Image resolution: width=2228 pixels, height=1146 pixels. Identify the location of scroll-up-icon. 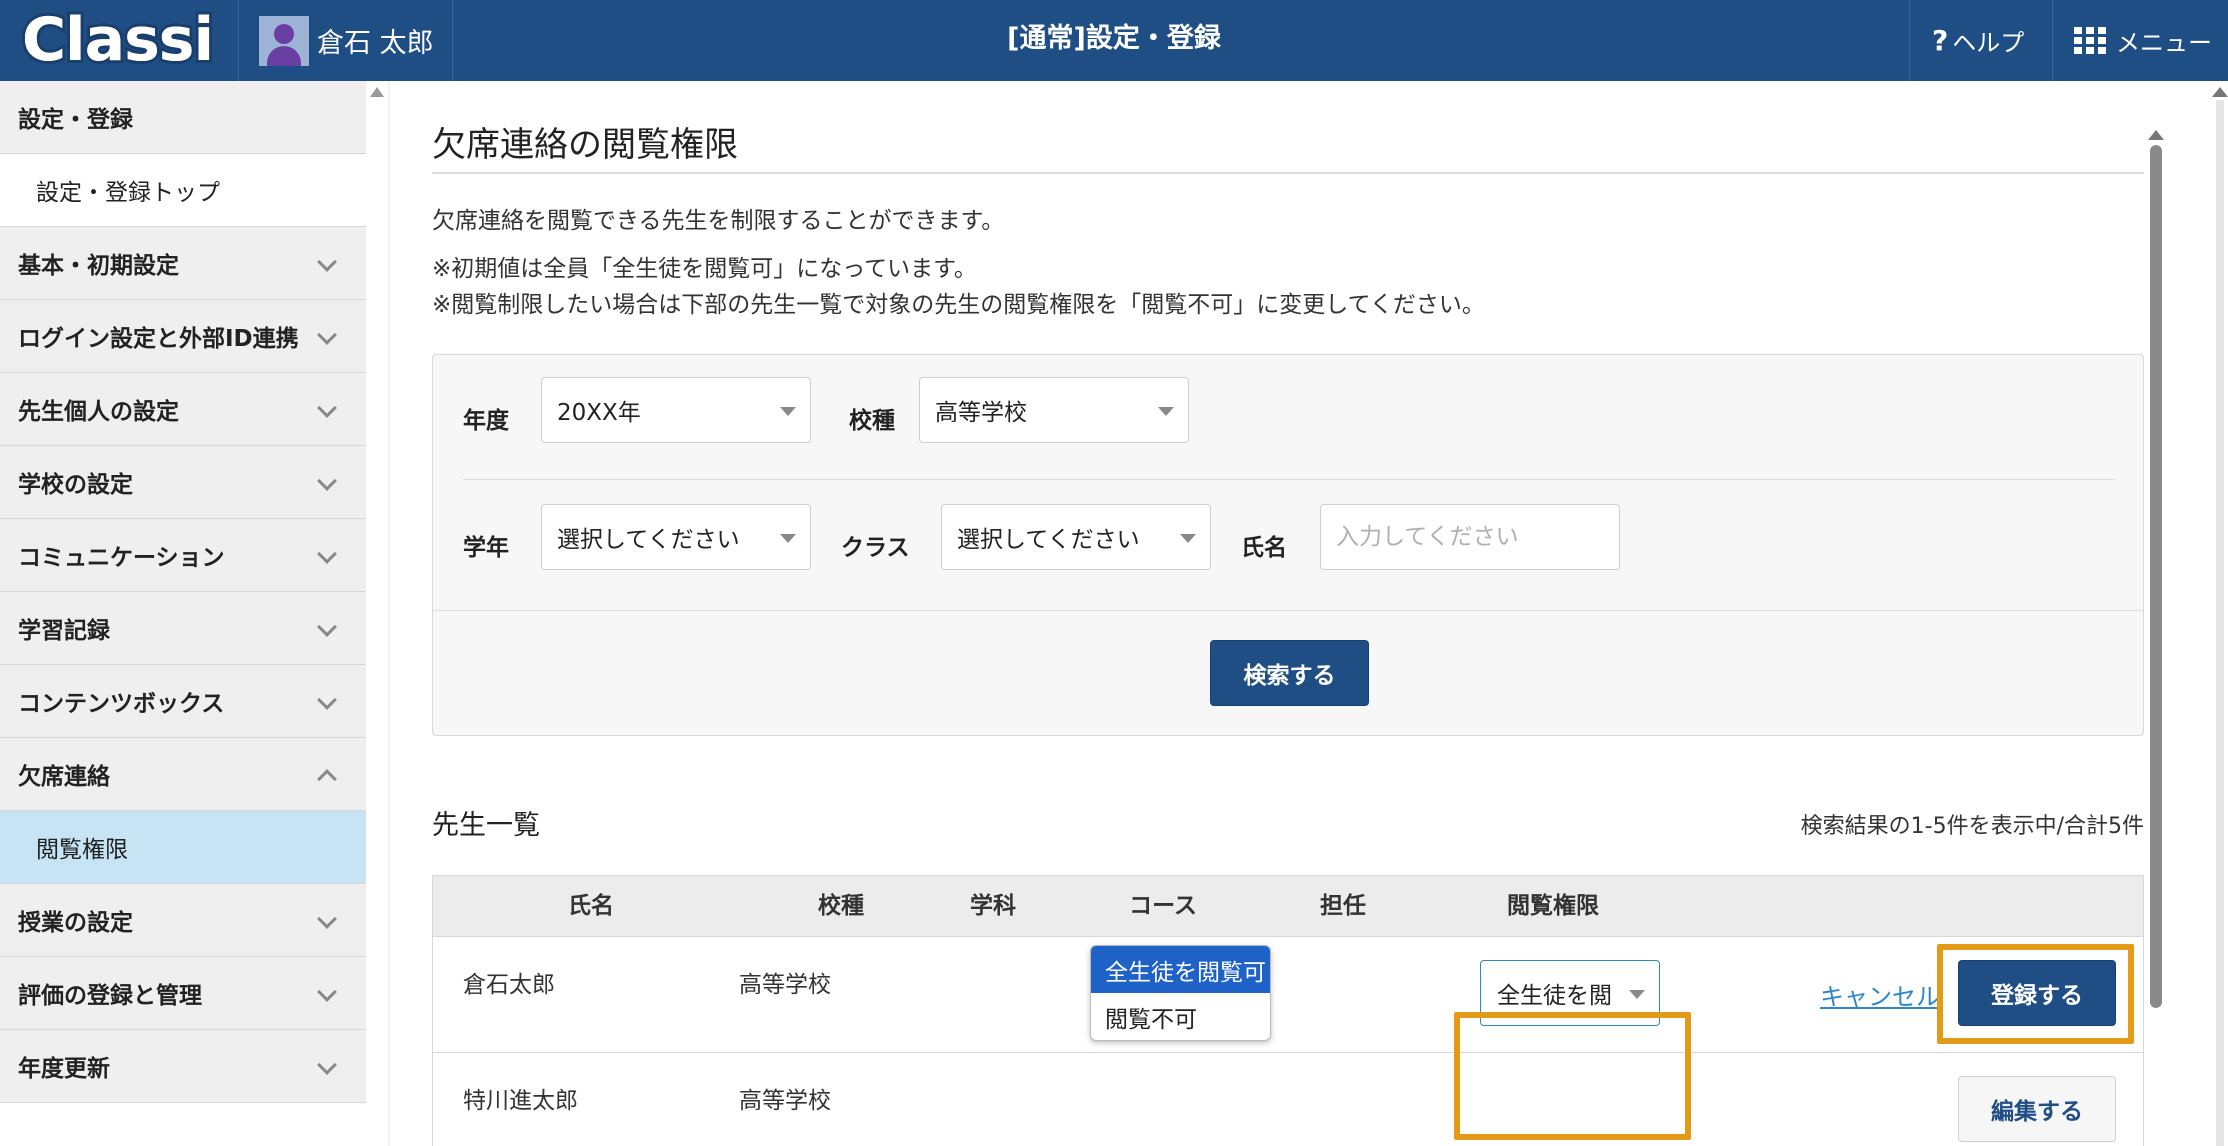
(2156, 135).